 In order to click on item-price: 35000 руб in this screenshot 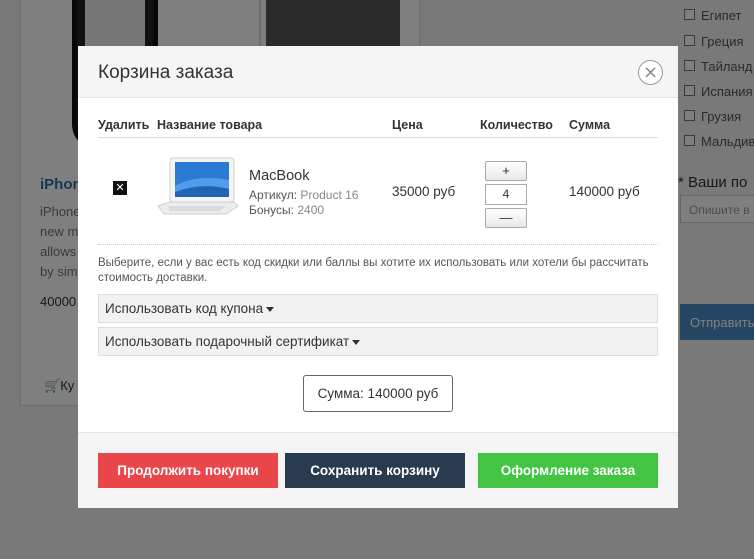, I will do `click(424, 191)`.